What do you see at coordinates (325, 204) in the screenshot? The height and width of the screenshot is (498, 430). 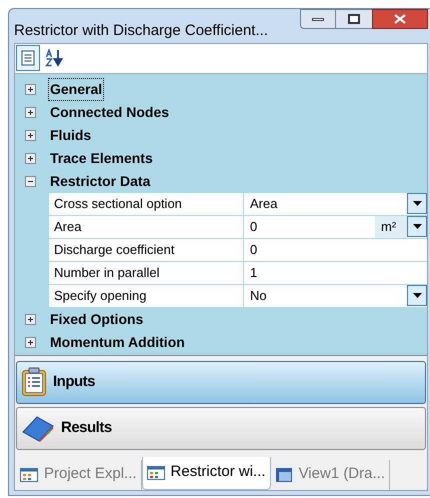 I see `property-value: Area` at bounding box center [325, 204].